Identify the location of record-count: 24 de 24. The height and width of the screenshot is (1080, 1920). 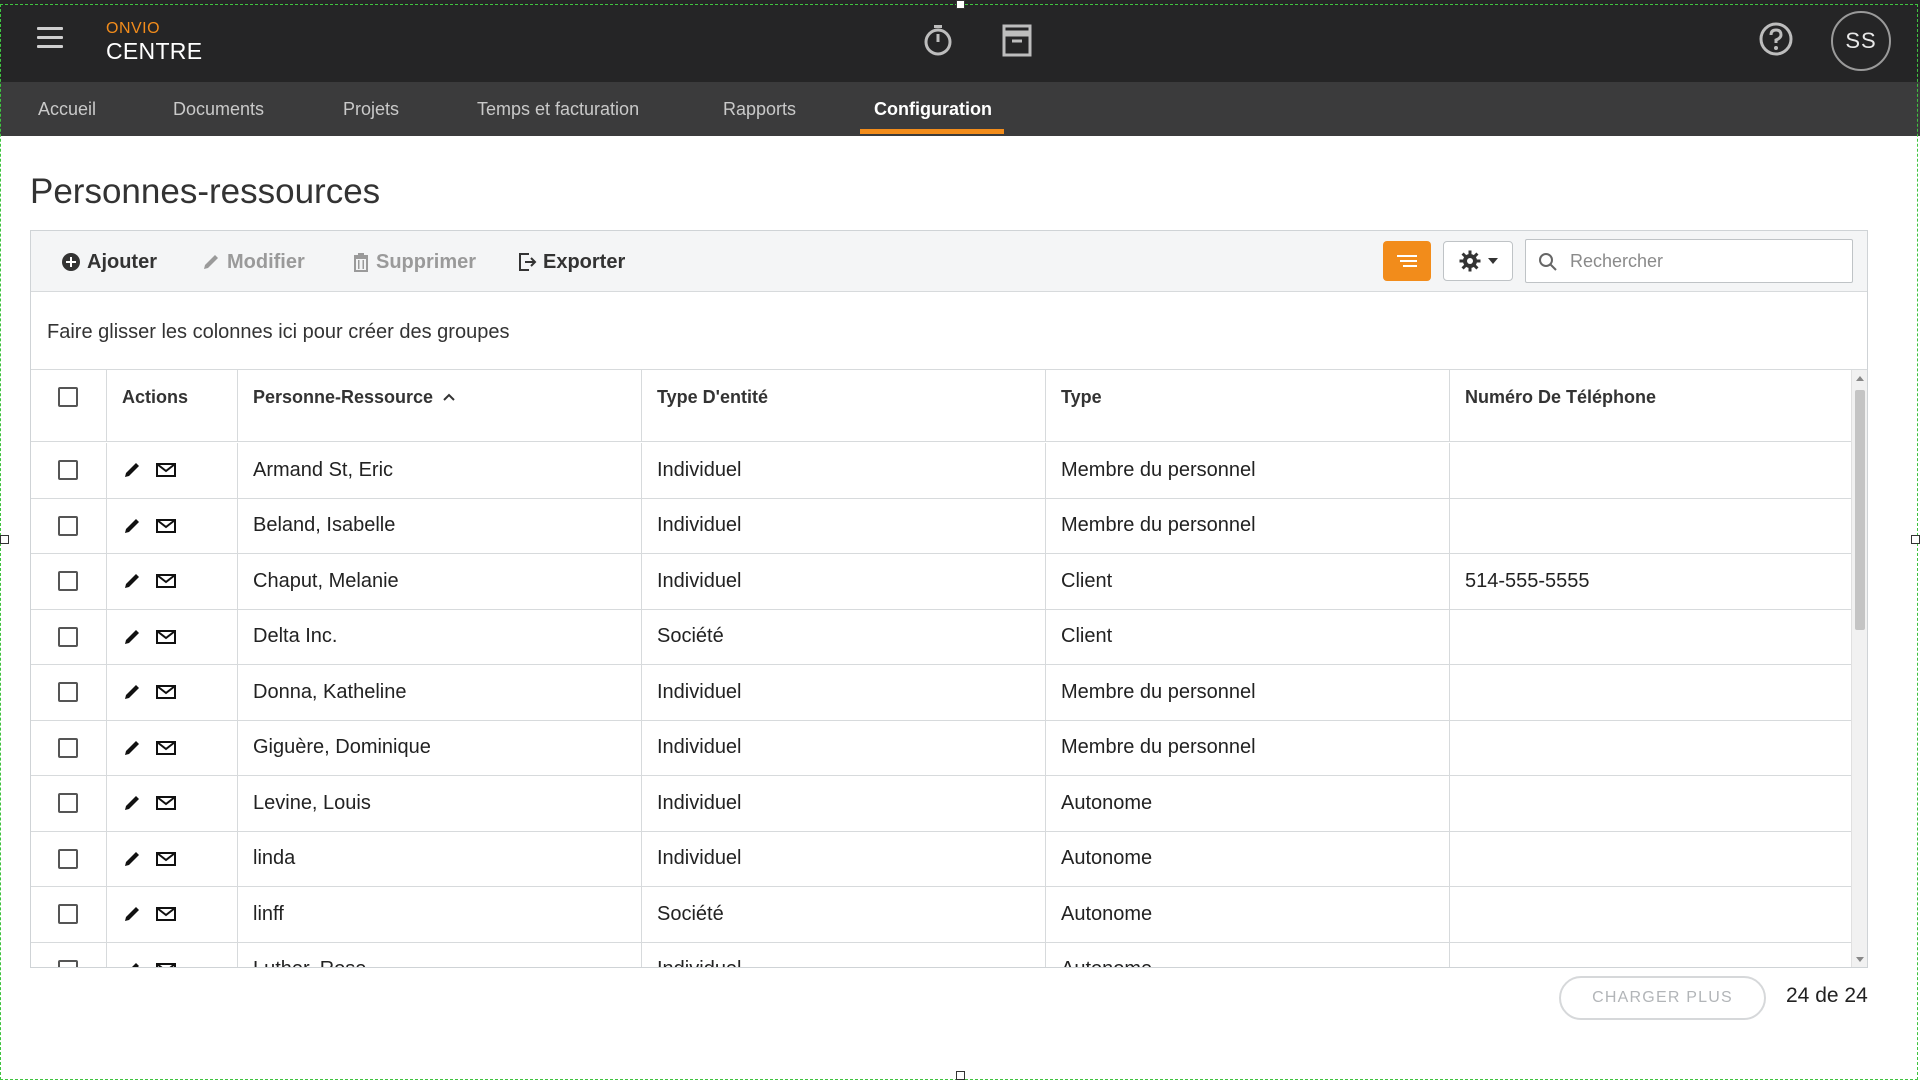
(1827, 995).